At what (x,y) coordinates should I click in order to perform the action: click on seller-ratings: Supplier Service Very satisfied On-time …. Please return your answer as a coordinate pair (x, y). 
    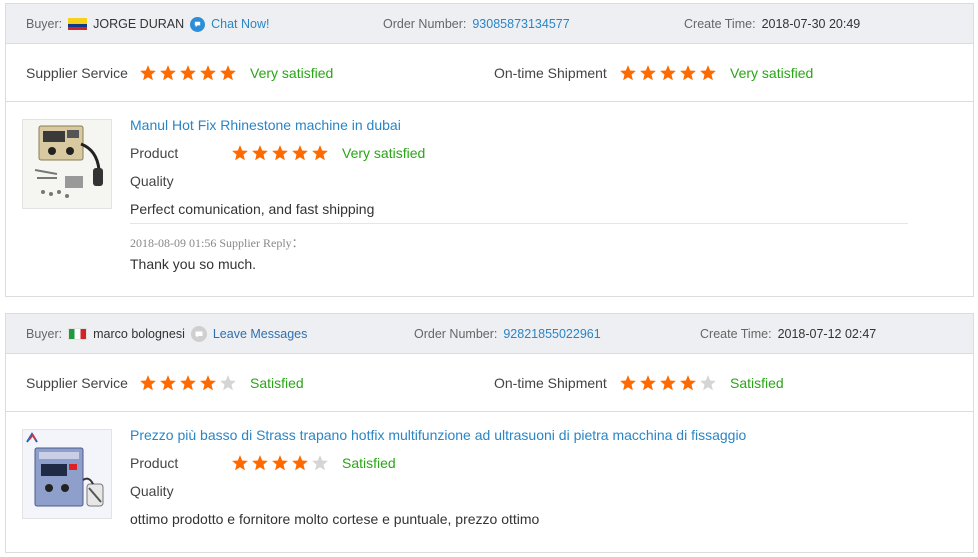
    Looking at the image, I should click on (489, 73).